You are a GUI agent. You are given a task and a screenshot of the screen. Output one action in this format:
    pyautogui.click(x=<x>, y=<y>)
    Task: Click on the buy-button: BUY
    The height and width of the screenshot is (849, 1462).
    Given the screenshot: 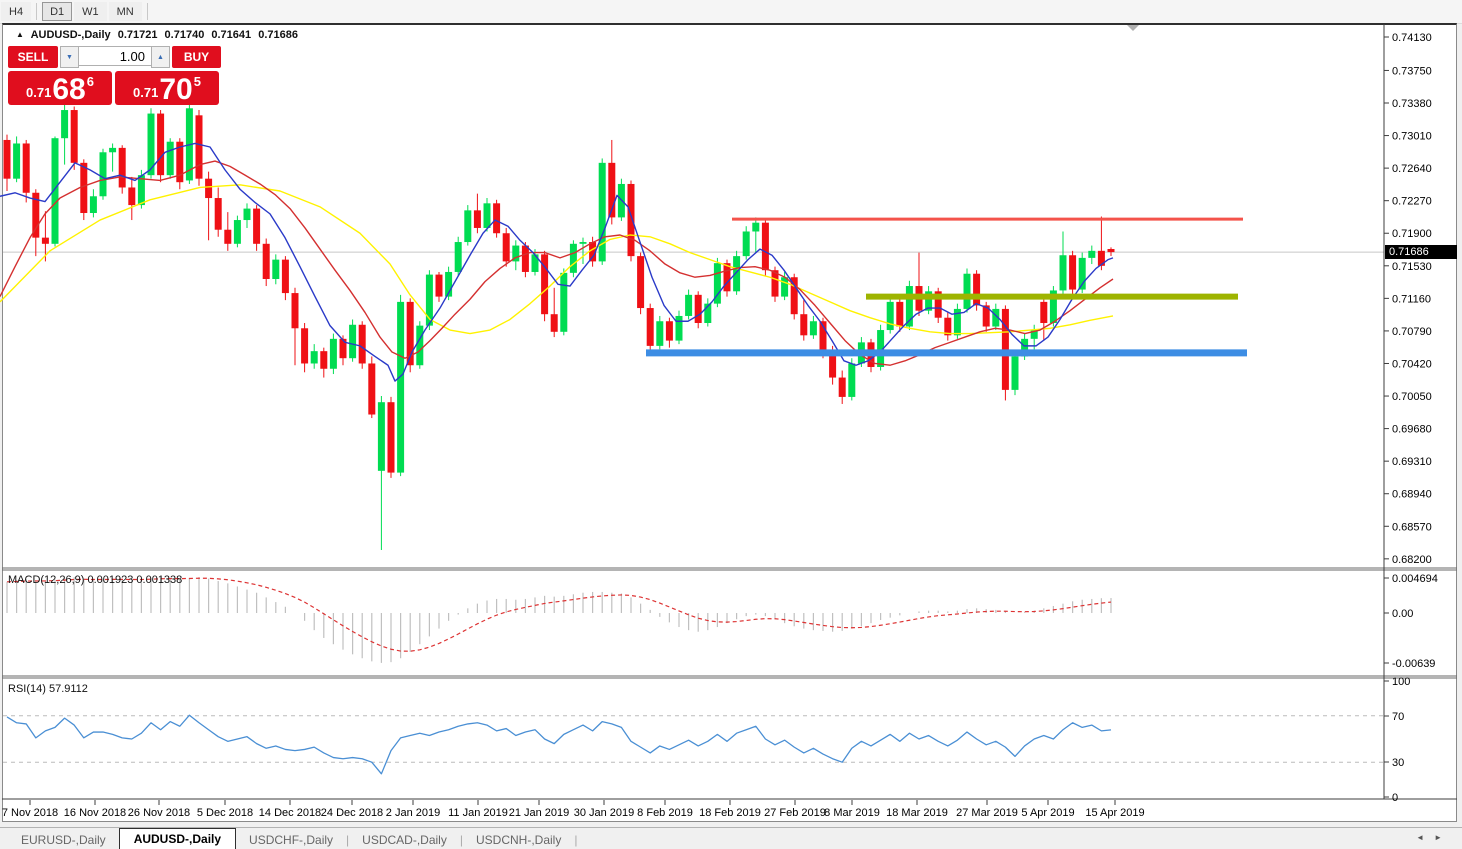 What is the action you would take?
    pyautogui.click(x=196, y=57)
    